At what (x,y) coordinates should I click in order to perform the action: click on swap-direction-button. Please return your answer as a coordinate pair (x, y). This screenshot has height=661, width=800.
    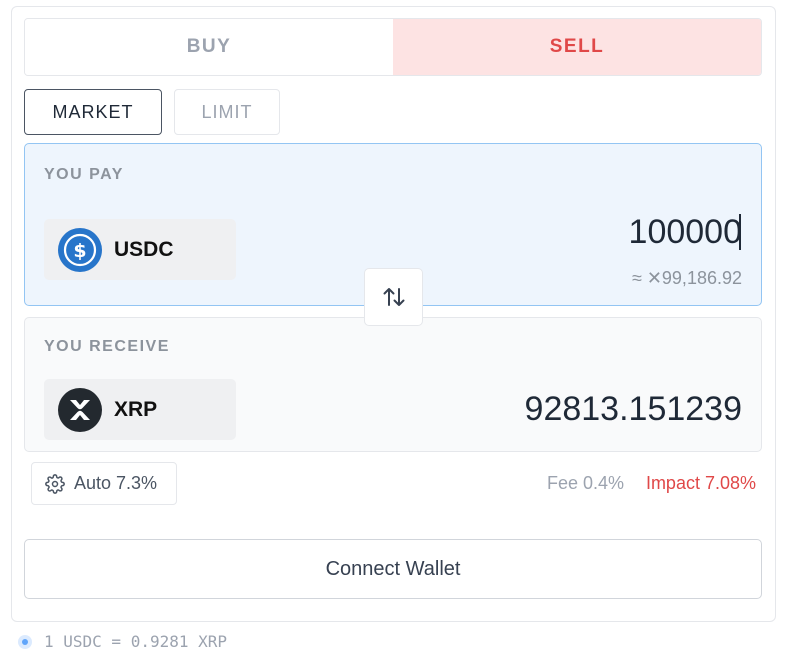
    Looking at the image, I should click on (393, 297).